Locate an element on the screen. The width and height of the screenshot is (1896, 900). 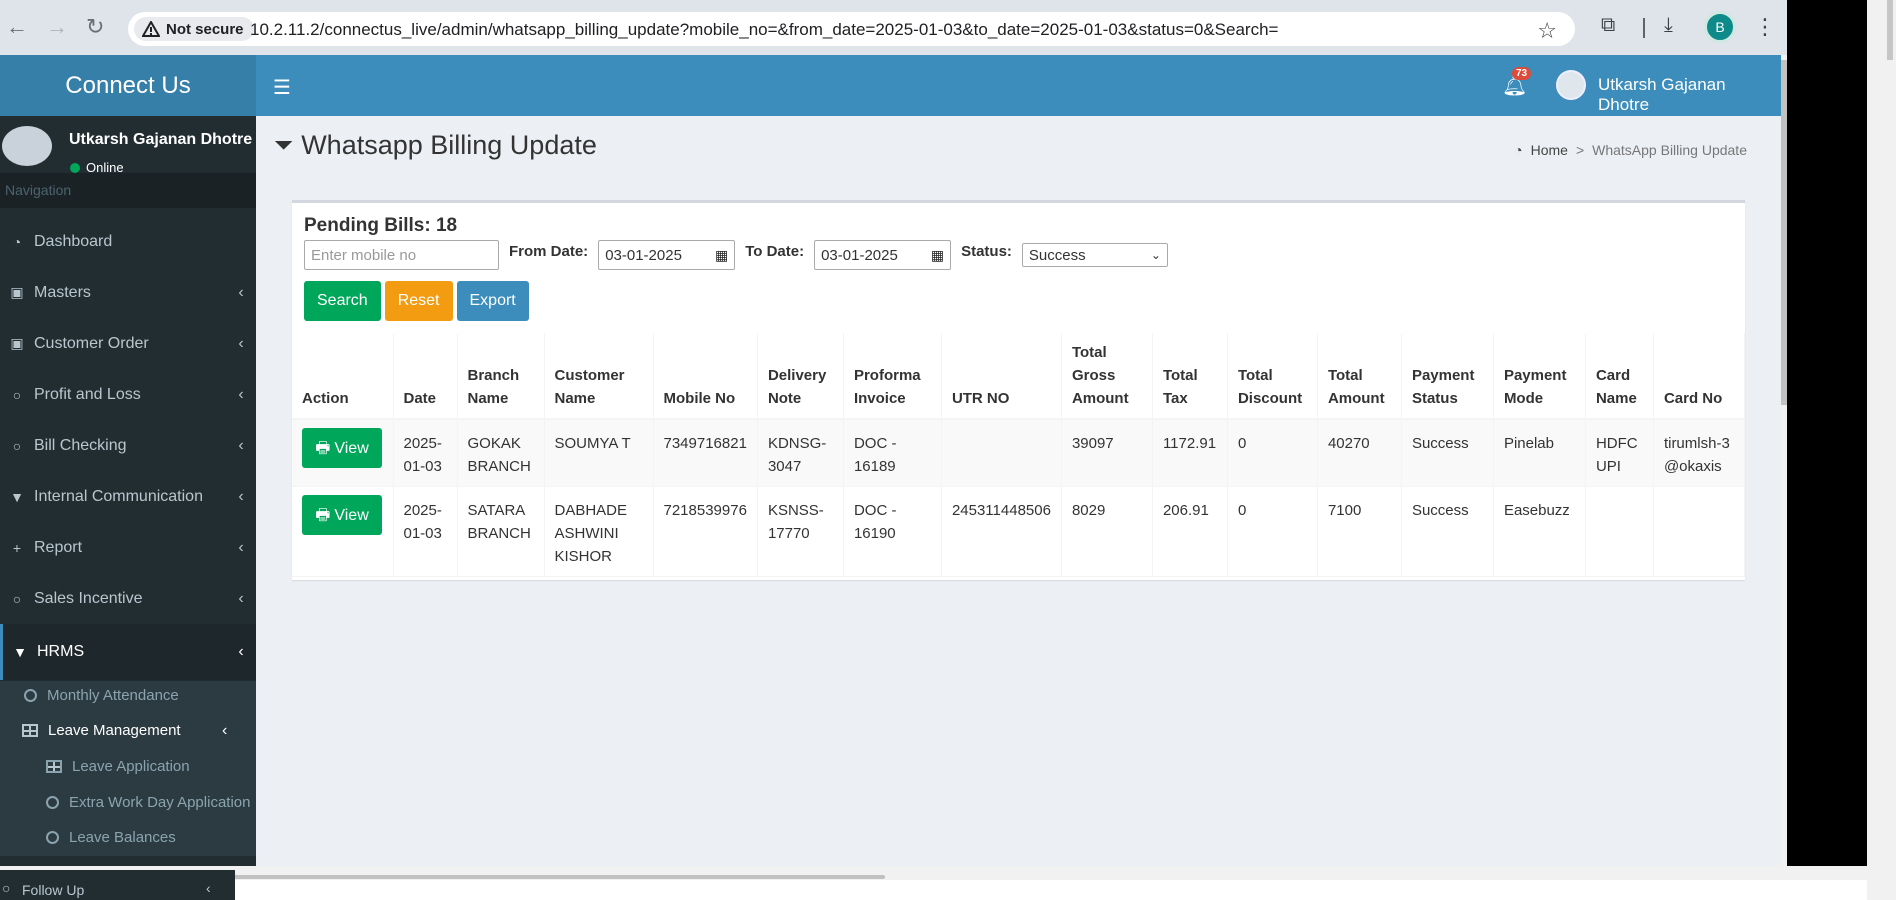
cell-branch: GOKAK BRANCH is located at coordinates (501, 453).